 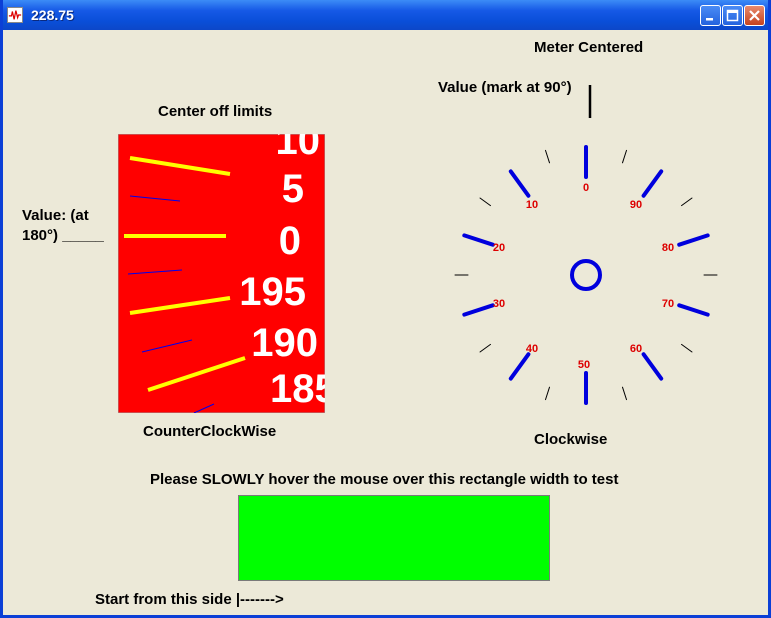 I want to click on close-button, so click(x=754, y=15).